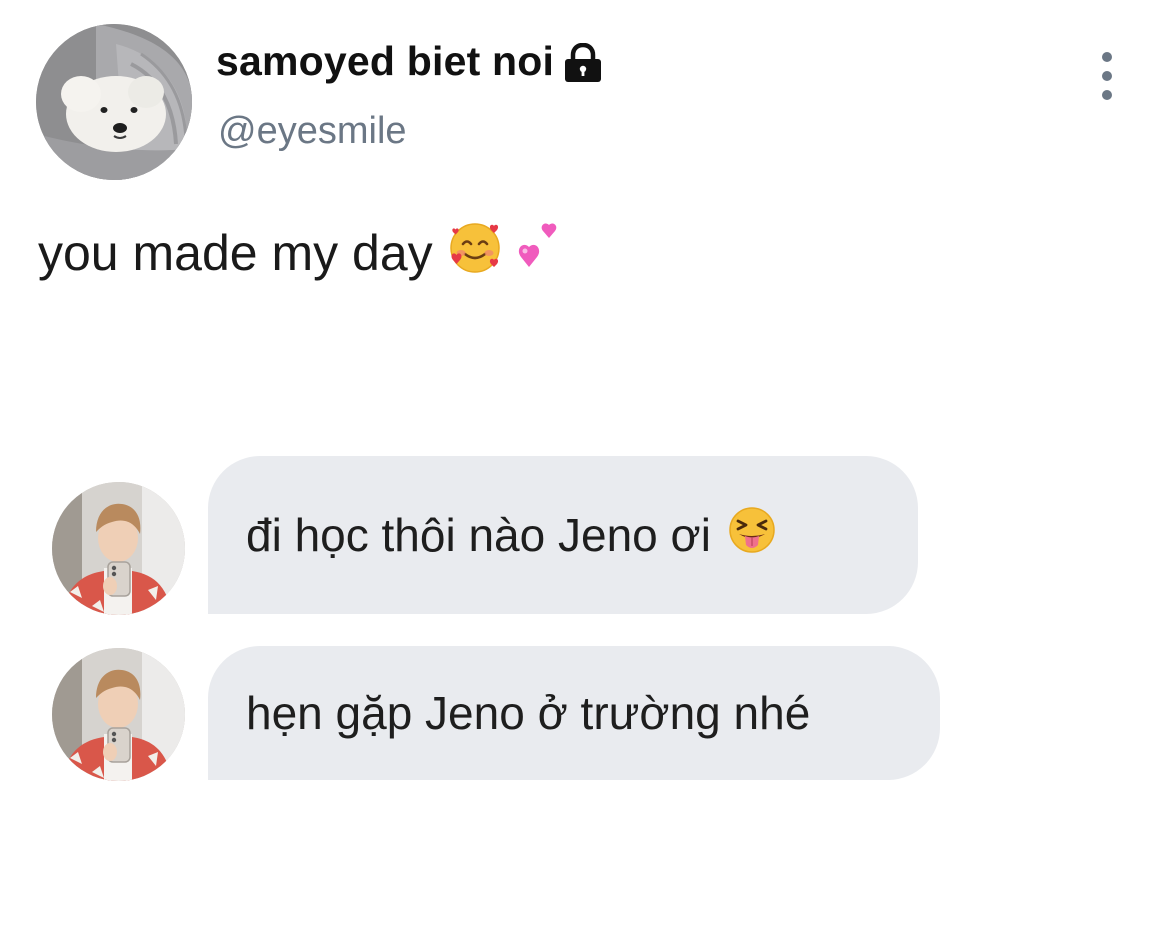 This screenshot has height=934, width=1170. What do you see at coordinates (752, 535) in the screenshot?
I see `squinting-face-with-tongue-icon` at bounding box center [752, 535].